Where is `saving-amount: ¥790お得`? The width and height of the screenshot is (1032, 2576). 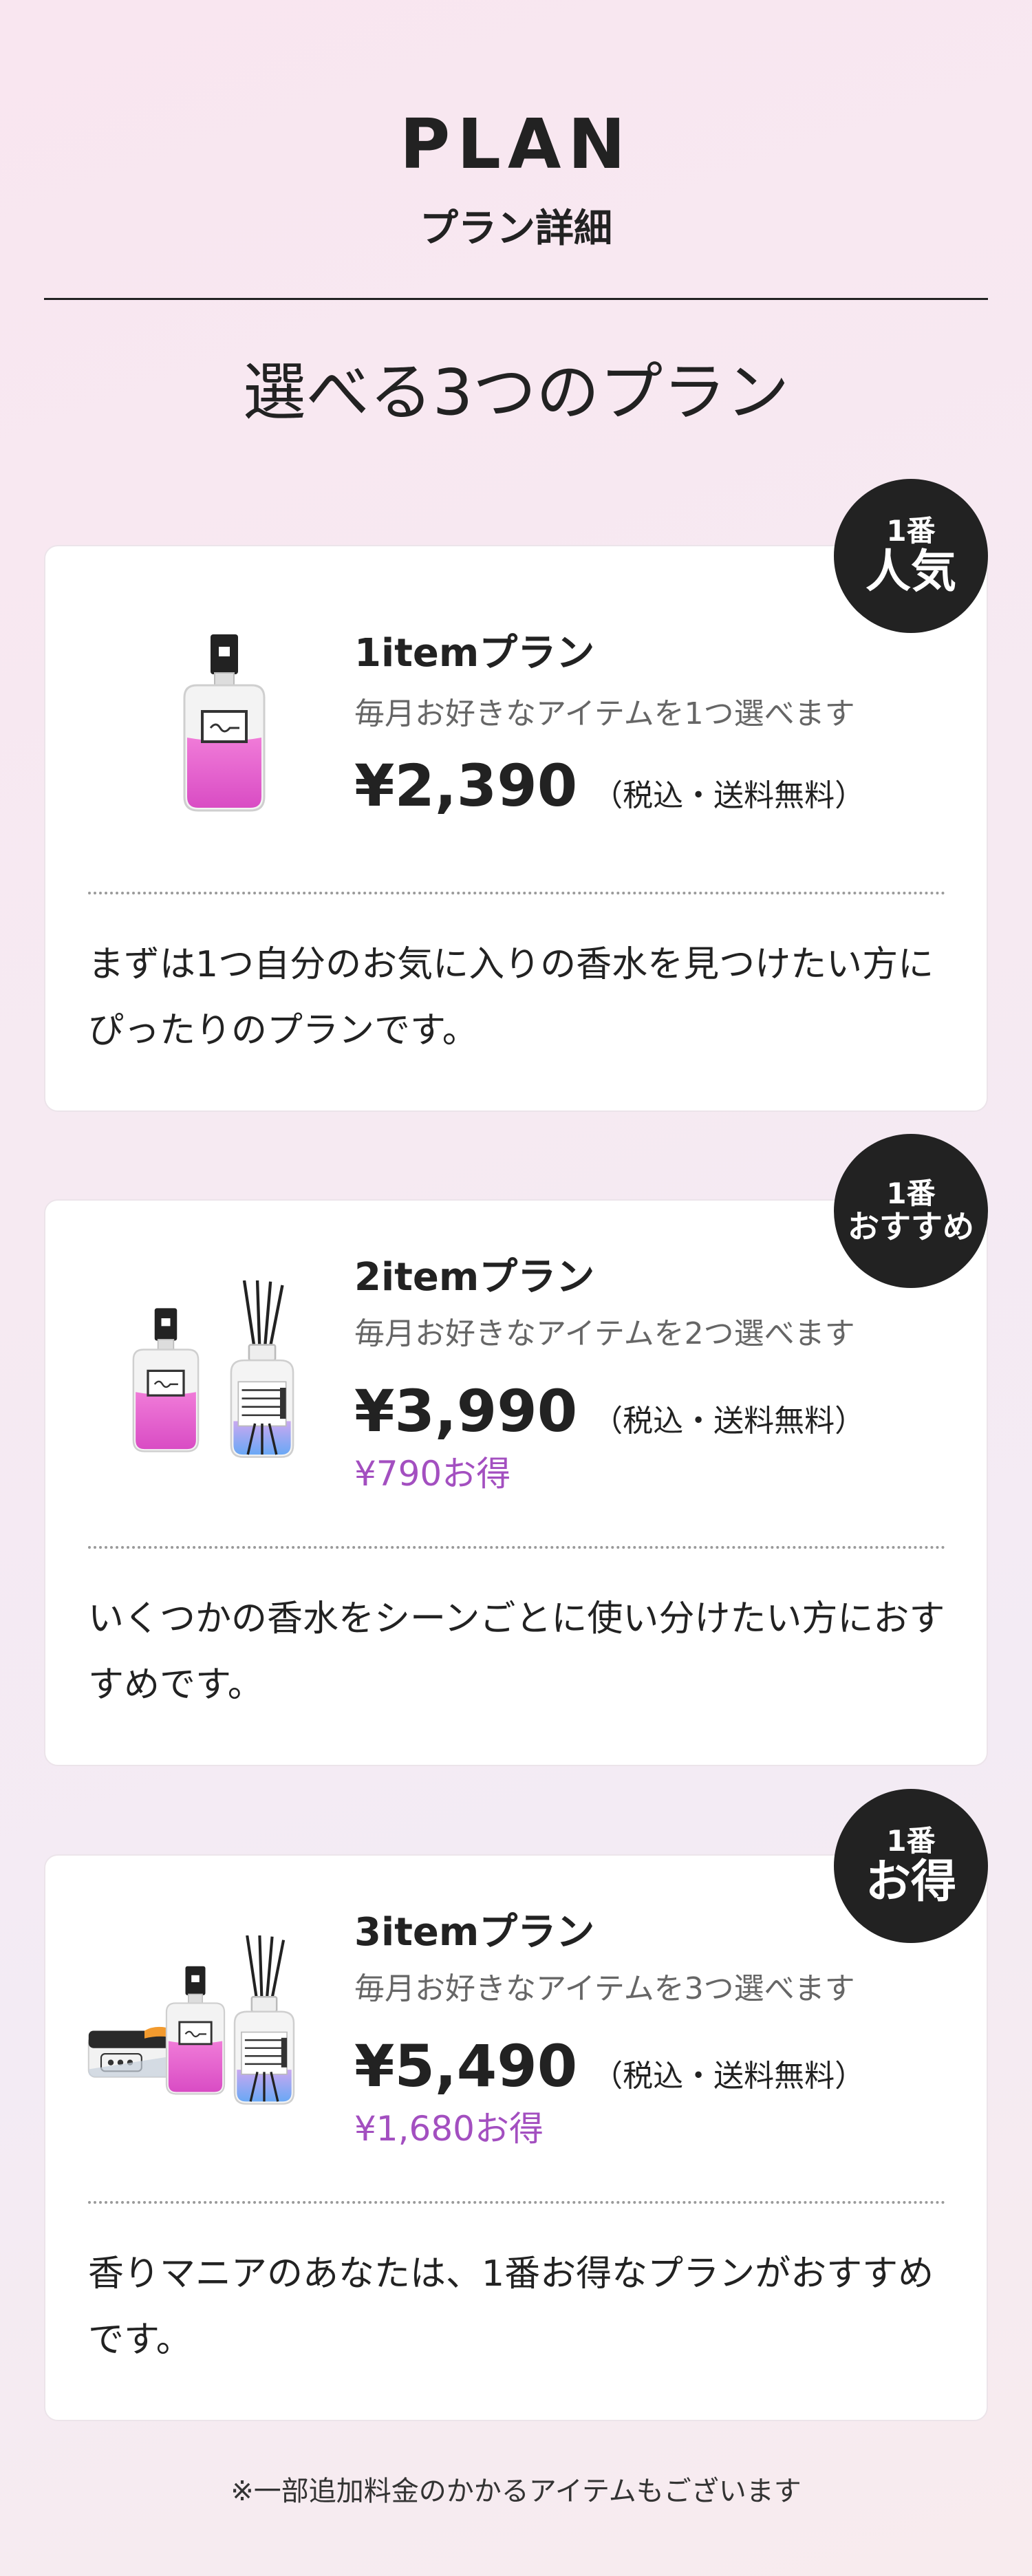
saving-amount: ¥790お得 is located at coordinates (432, 1474).